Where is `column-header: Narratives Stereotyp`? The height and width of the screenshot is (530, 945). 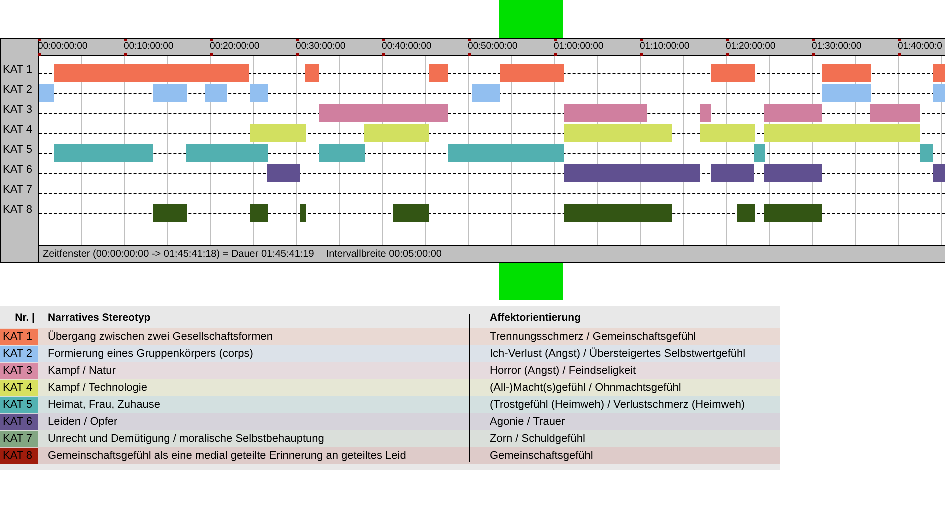
column-header: Narratives Stereotyp is located at coordinates (99, 318).